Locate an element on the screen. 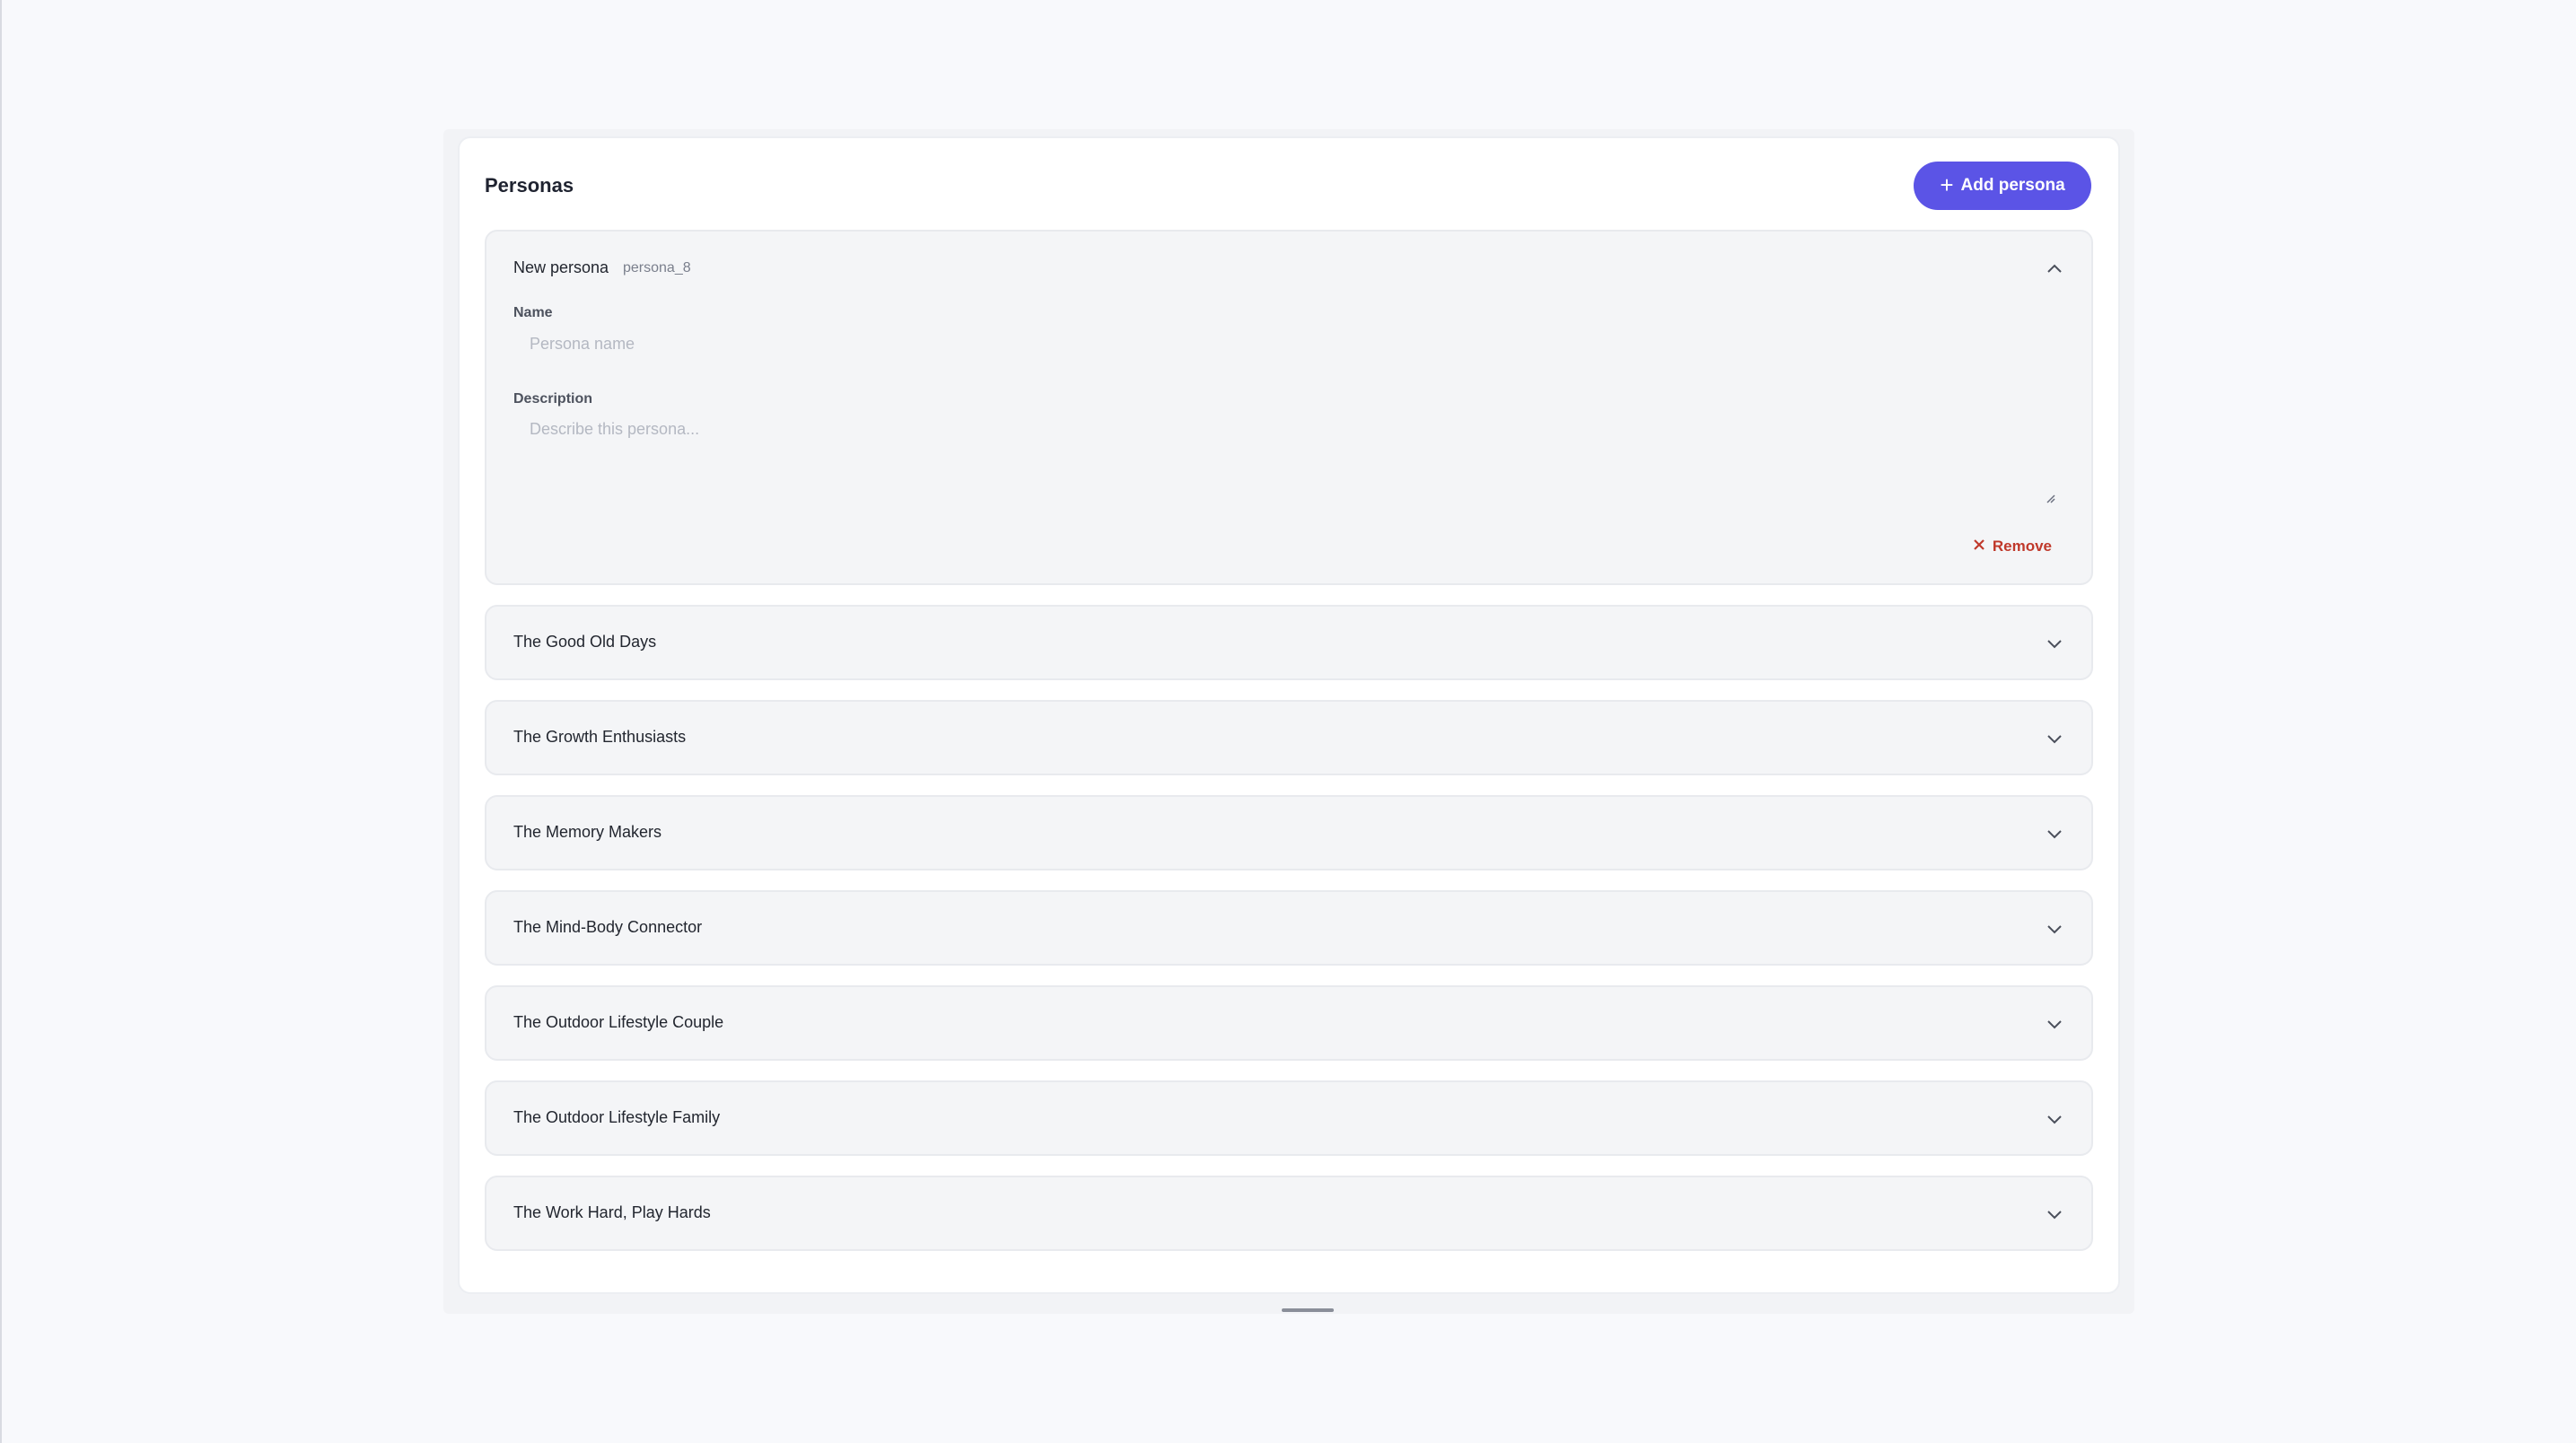  page-title: Personas is located at coordinates (529, 185).